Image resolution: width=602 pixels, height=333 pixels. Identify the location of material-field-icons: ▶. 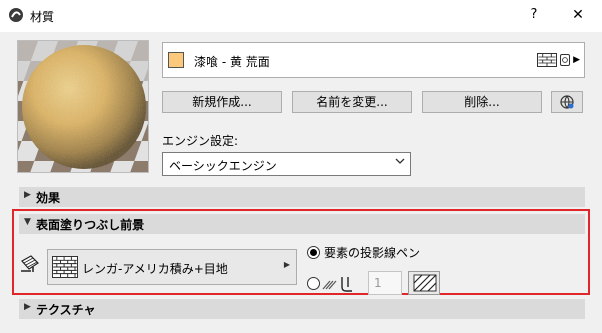
(558, 60).